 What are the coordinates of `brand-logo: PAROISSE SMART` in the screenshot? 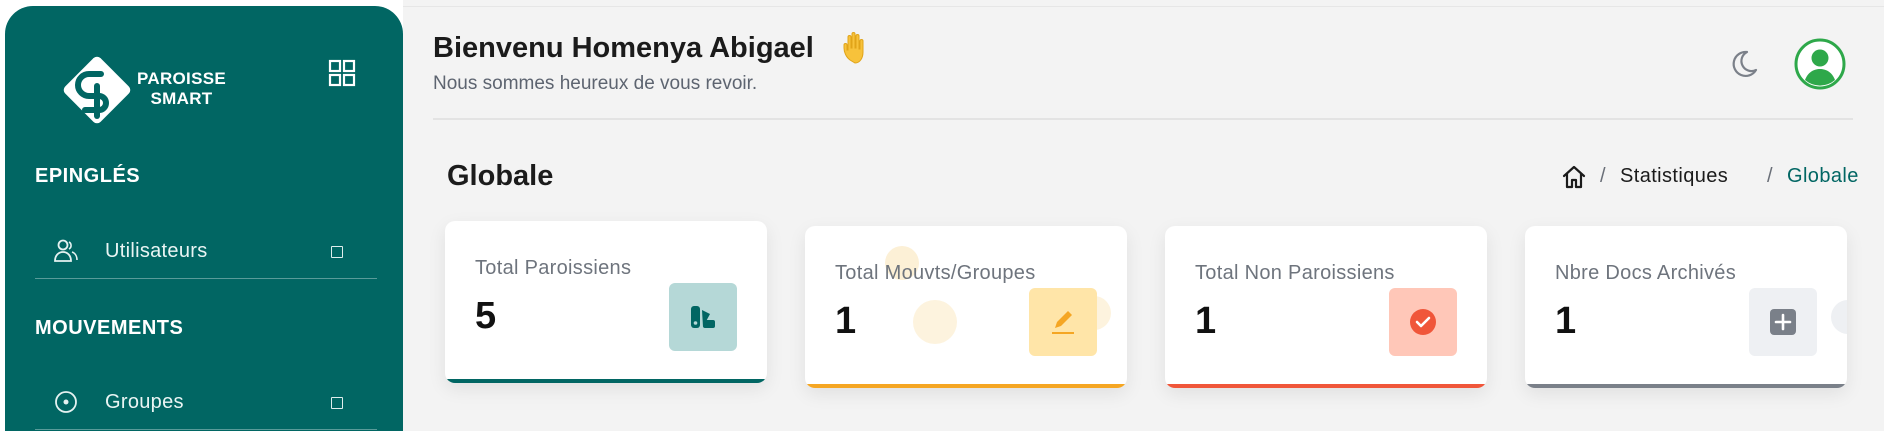 It's located at (152, 90).